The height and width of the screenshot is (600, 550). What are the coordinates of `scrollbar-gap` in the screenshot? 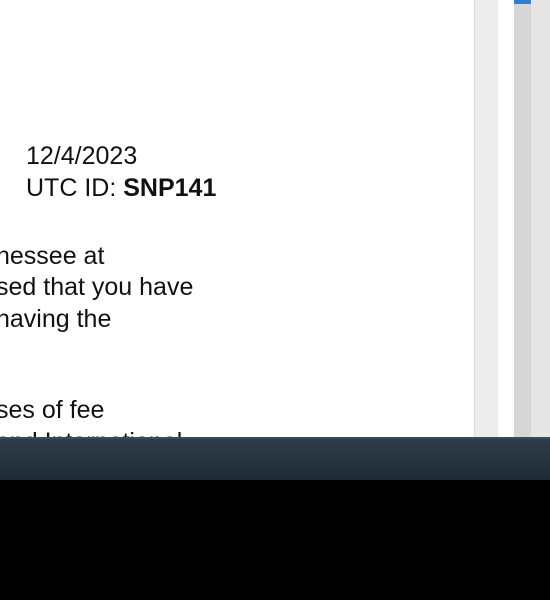 It's located at (506, 218).